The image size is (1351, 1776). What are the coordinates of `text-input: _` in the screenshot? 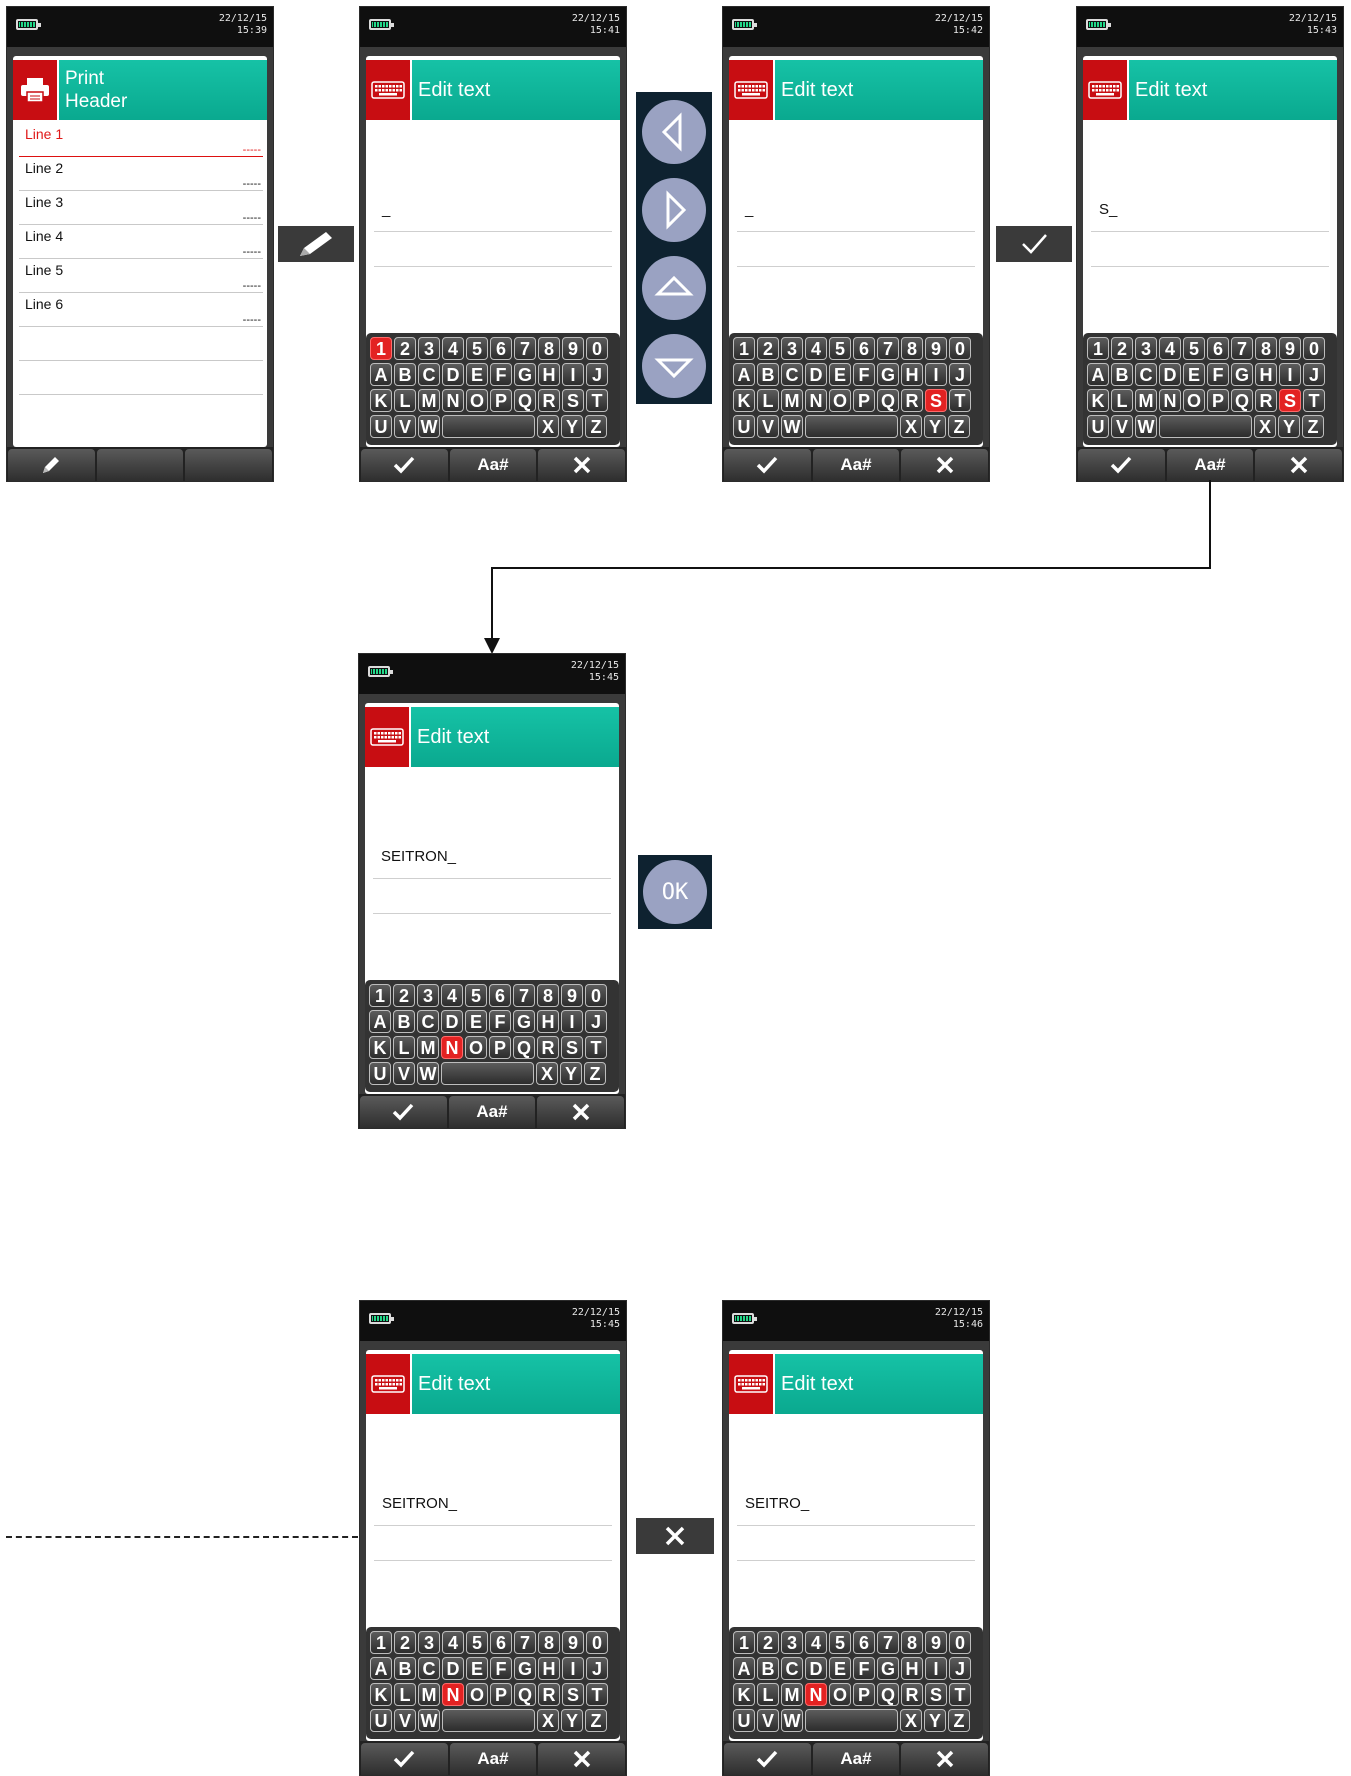 It's located at (856, 217).